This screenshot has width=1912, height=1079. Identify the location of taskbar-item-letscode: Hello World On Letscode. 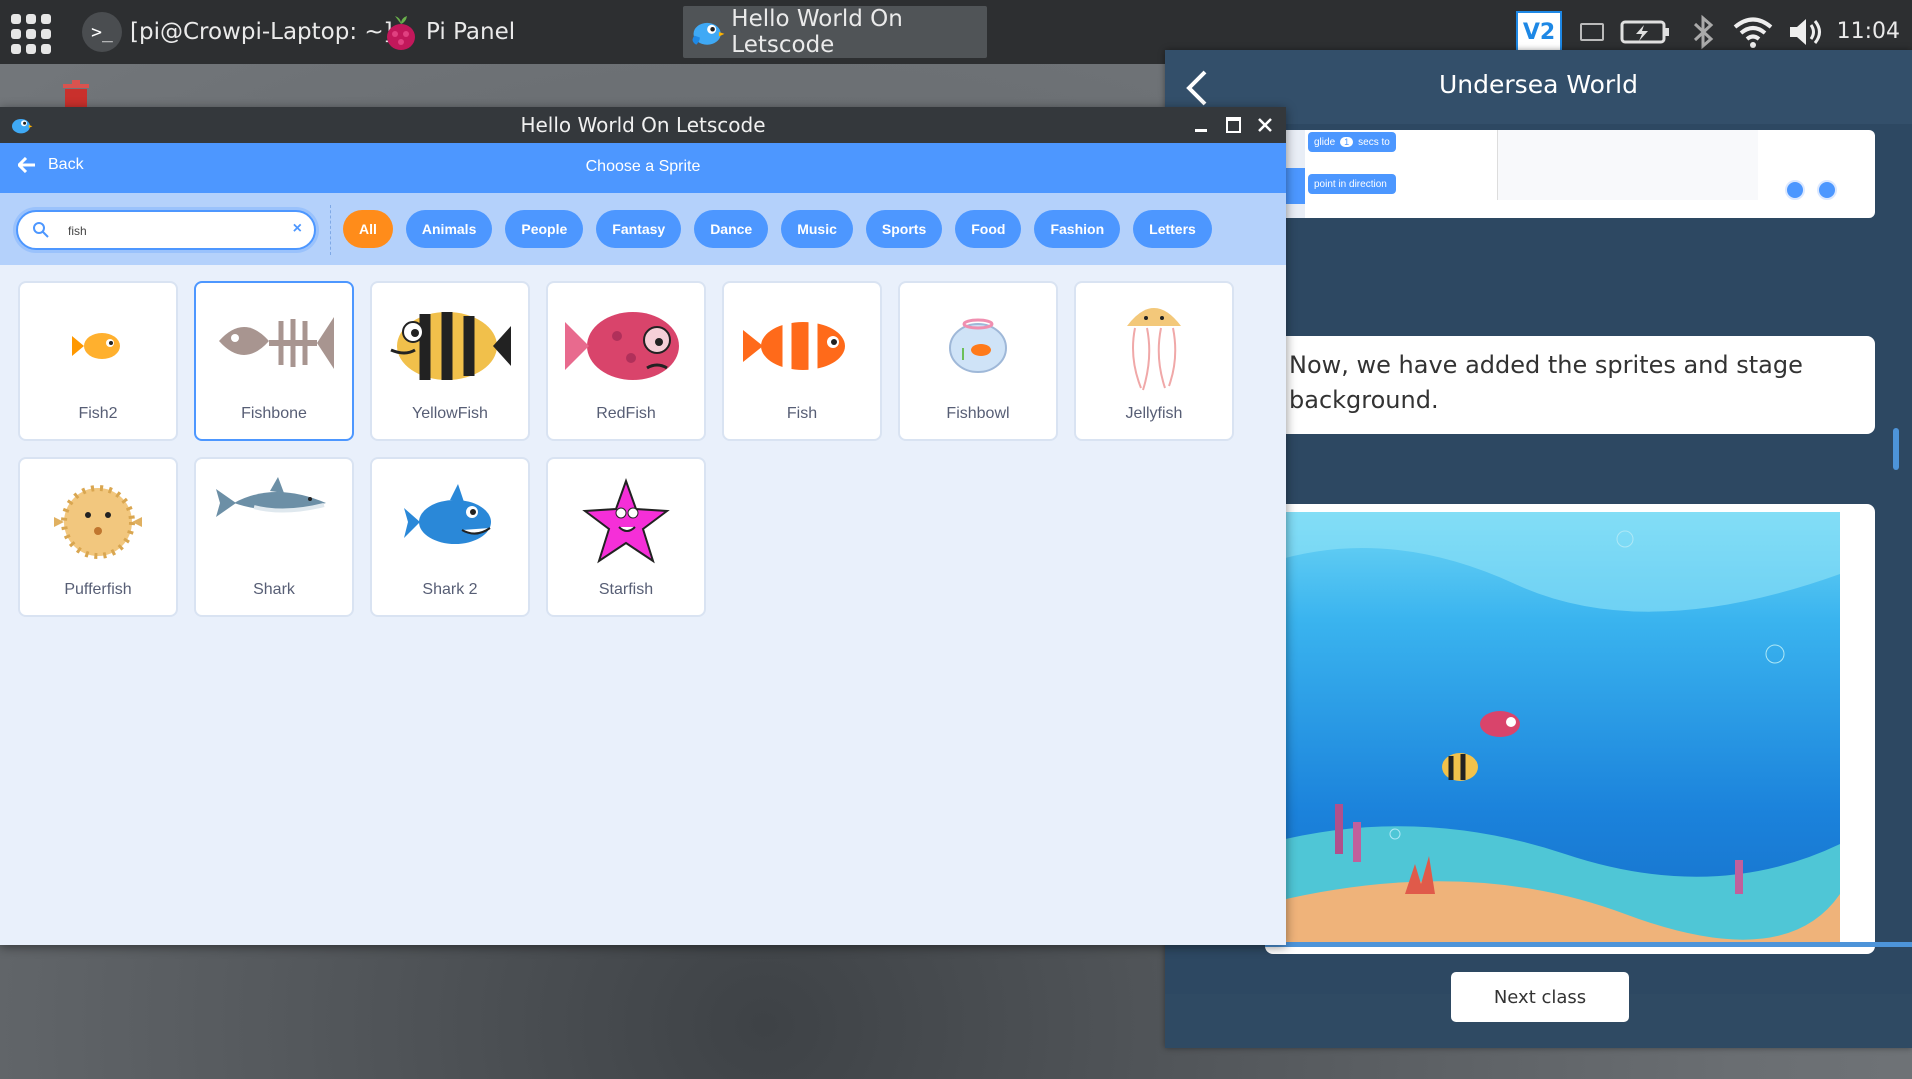
(835, 32).